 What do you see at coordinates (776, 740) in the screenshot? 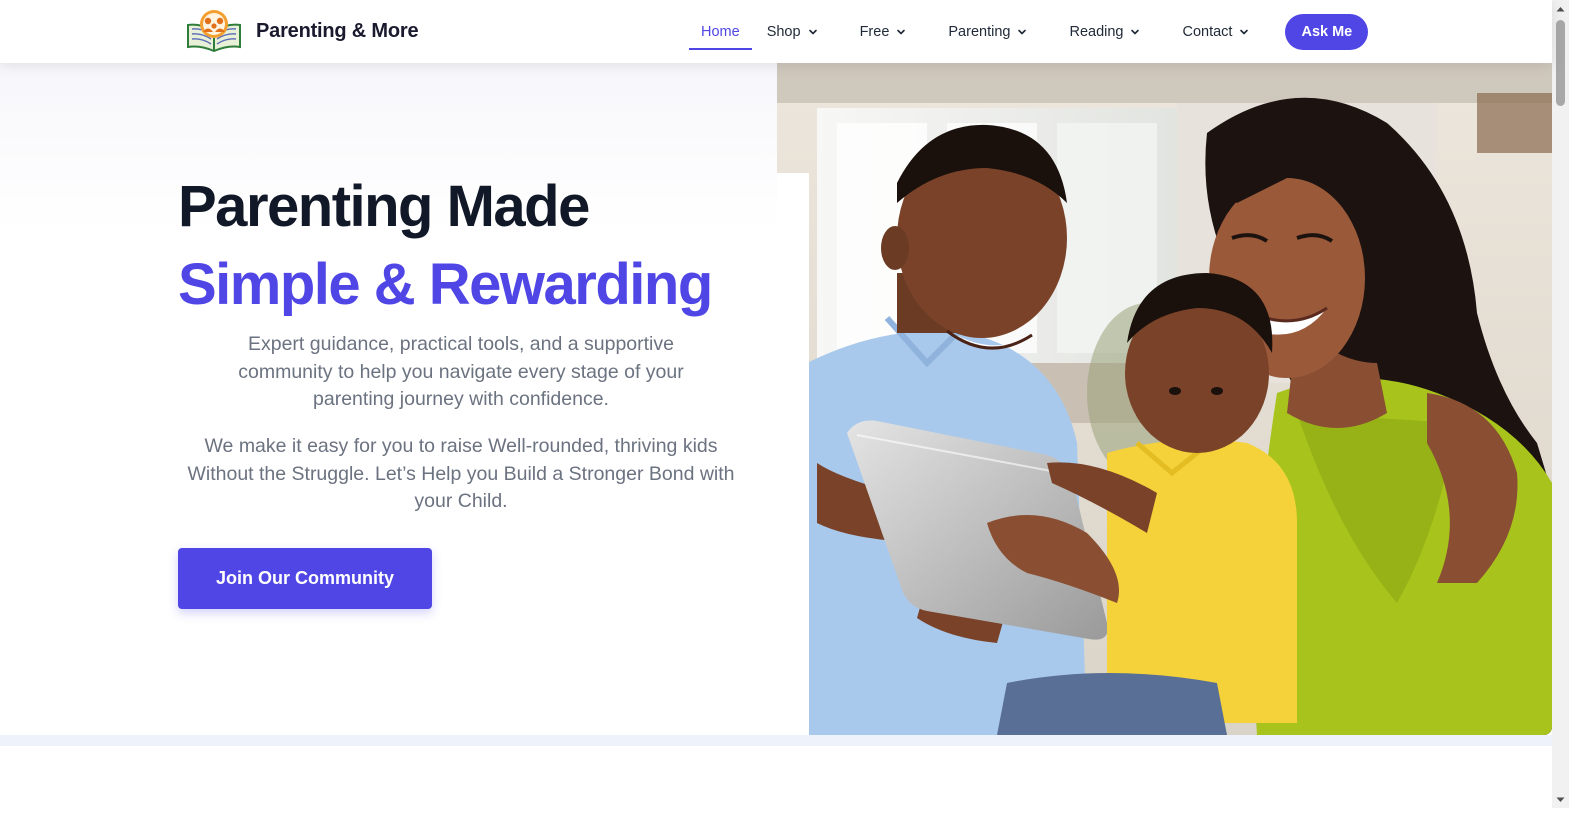
I see `section-divider-band` at bounding box center [776, 740].